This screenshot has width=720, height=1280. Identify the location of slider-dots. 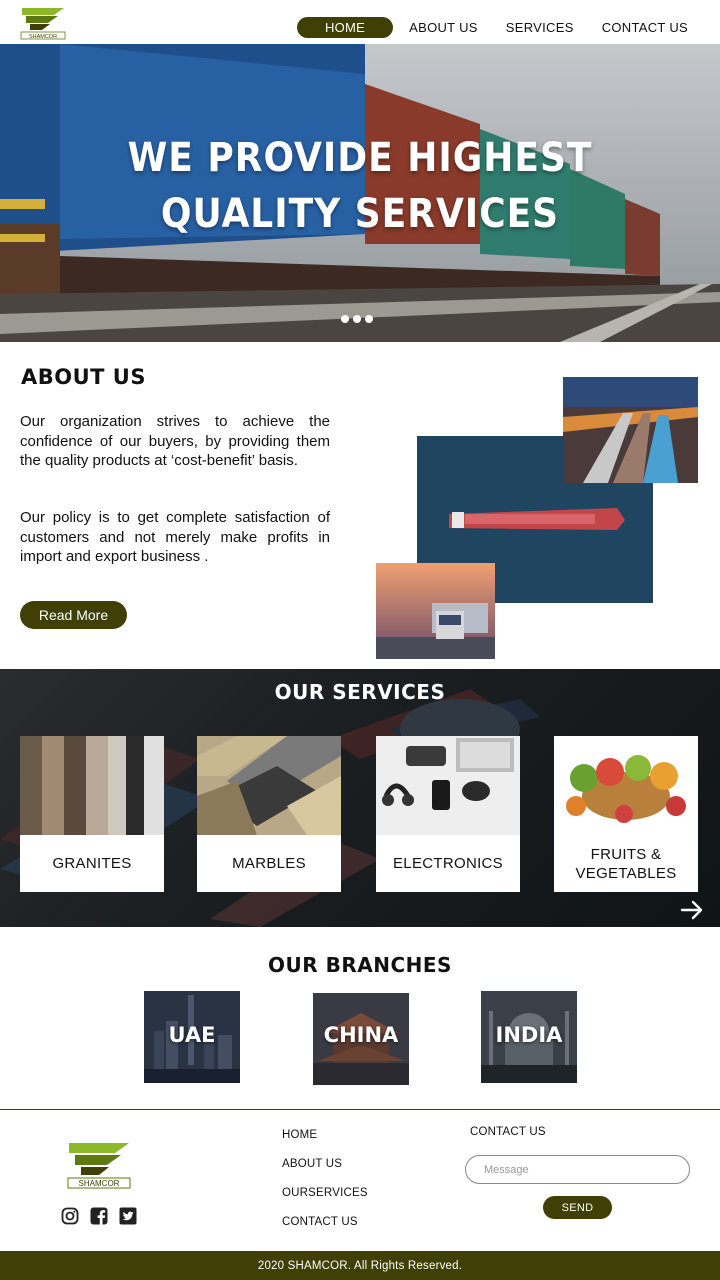
(357, 319).